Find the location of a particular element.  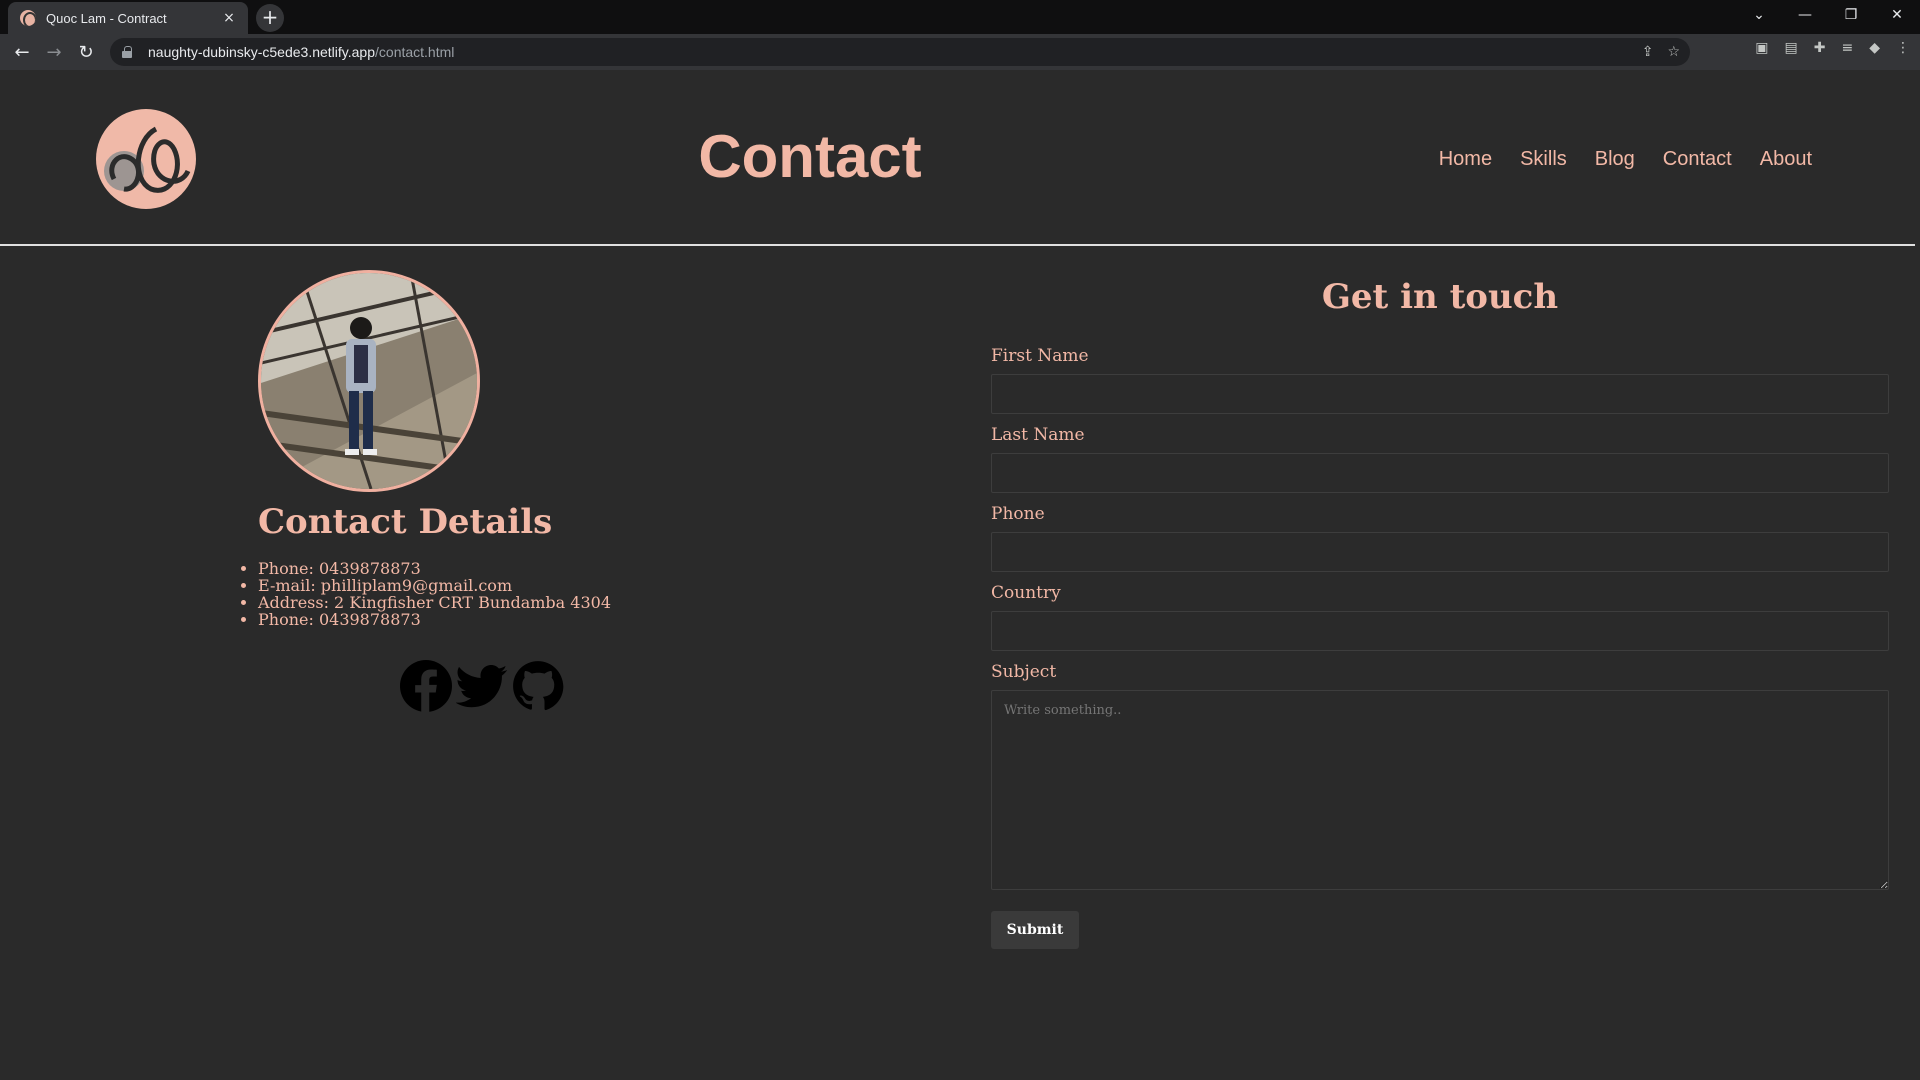

contact-address: Address: 2 Kingfisher CRT Bundamba 4304 is located at coordinates (434, 602).